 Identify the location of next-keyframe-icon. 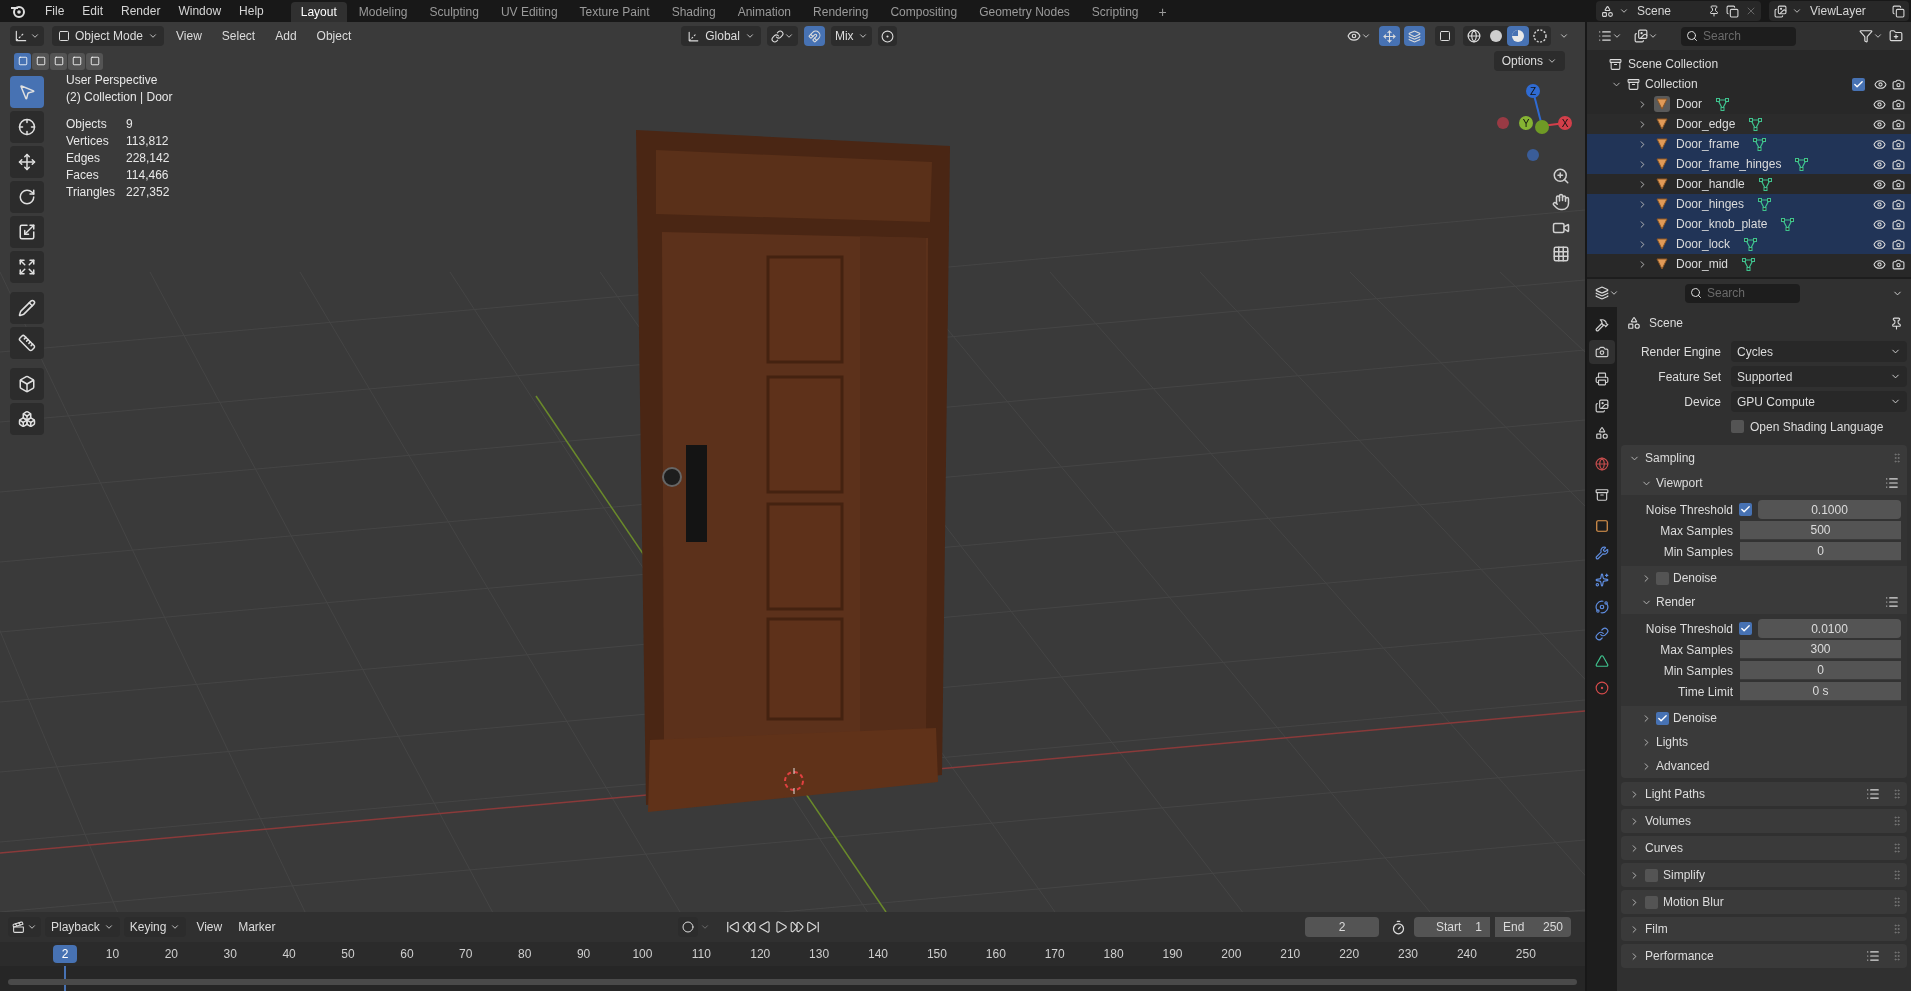
(796, 927).